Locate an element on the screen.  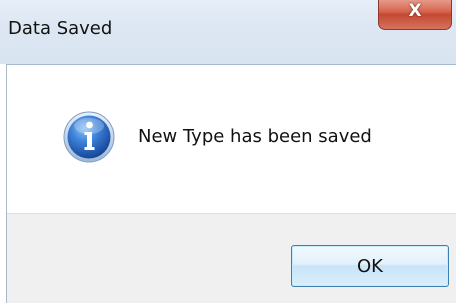
close-button: X is located at coordinates (415, 15).